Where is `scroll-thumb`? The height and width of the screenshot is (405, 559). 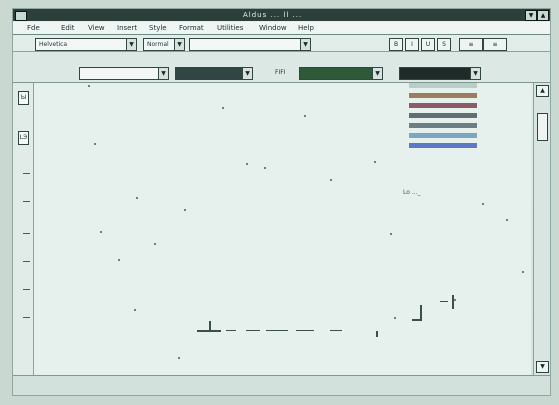 scroll-thumb is located at coordinates (542, 127).